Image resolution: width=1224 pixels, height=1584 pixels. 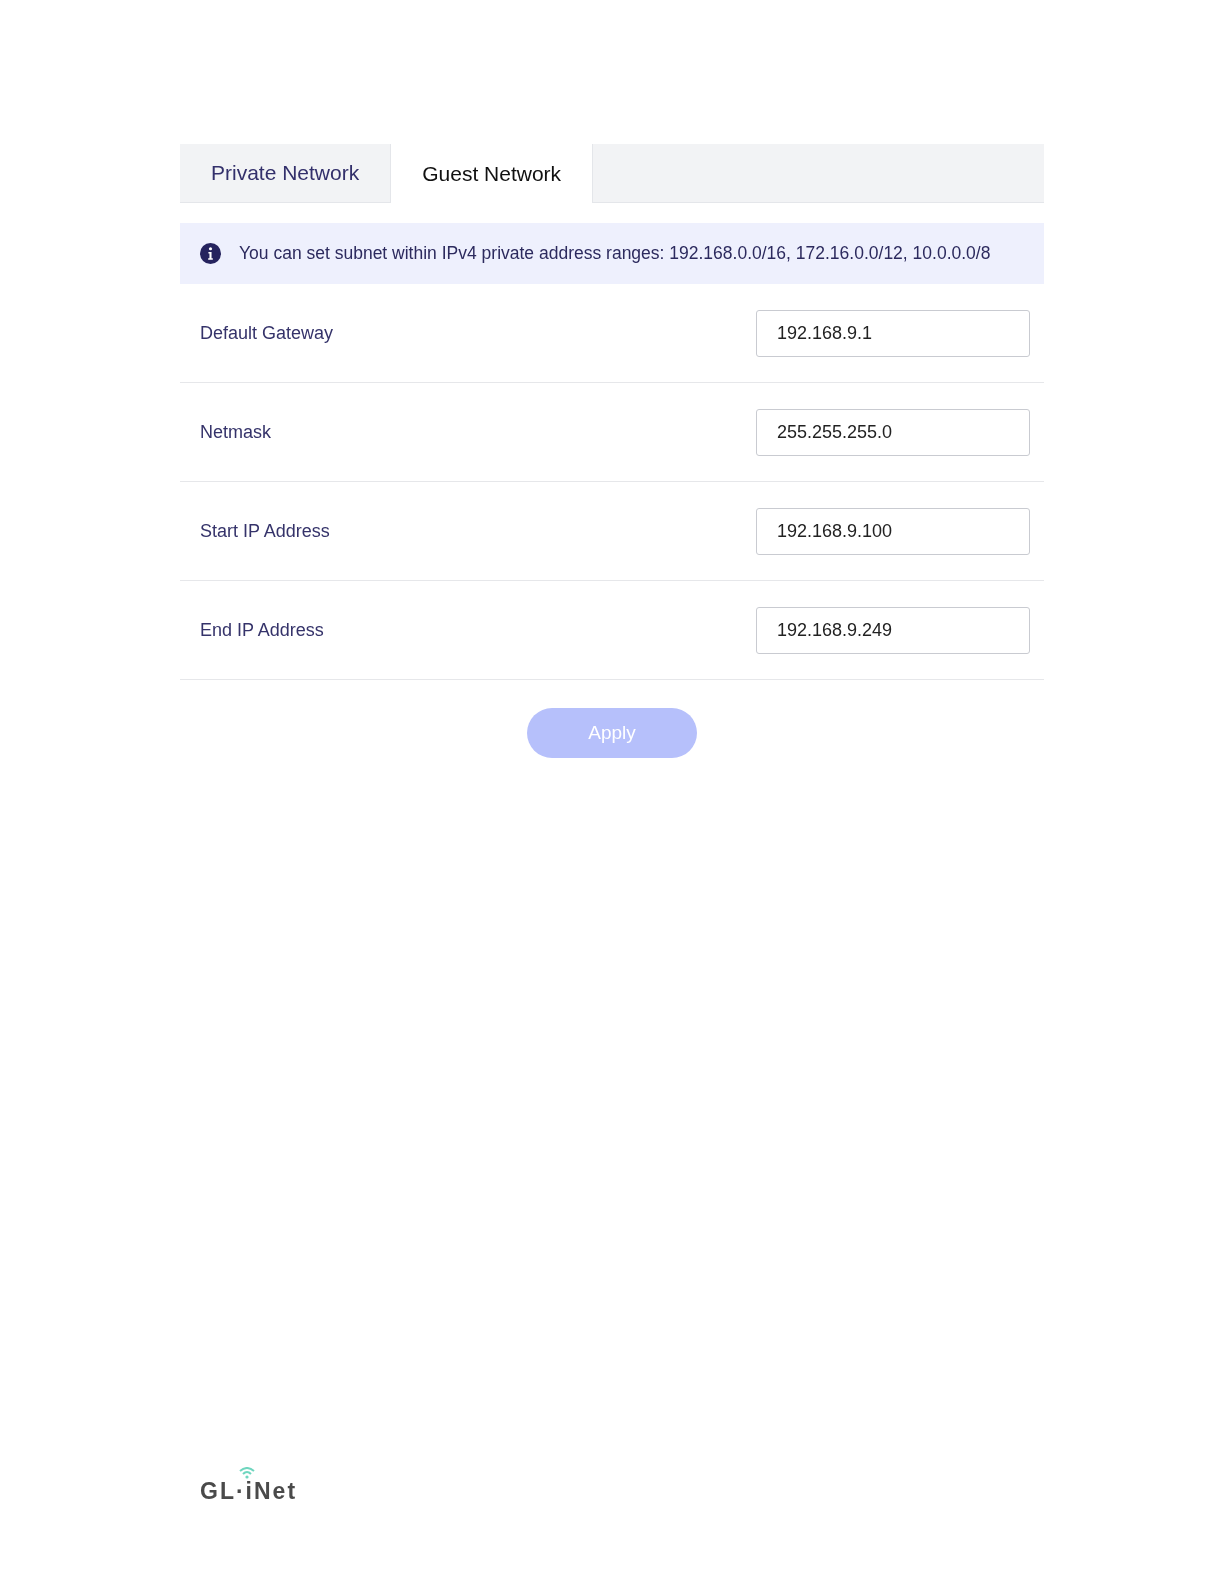 I want to click on tab: Guest Network, so click(x=492, y=173).